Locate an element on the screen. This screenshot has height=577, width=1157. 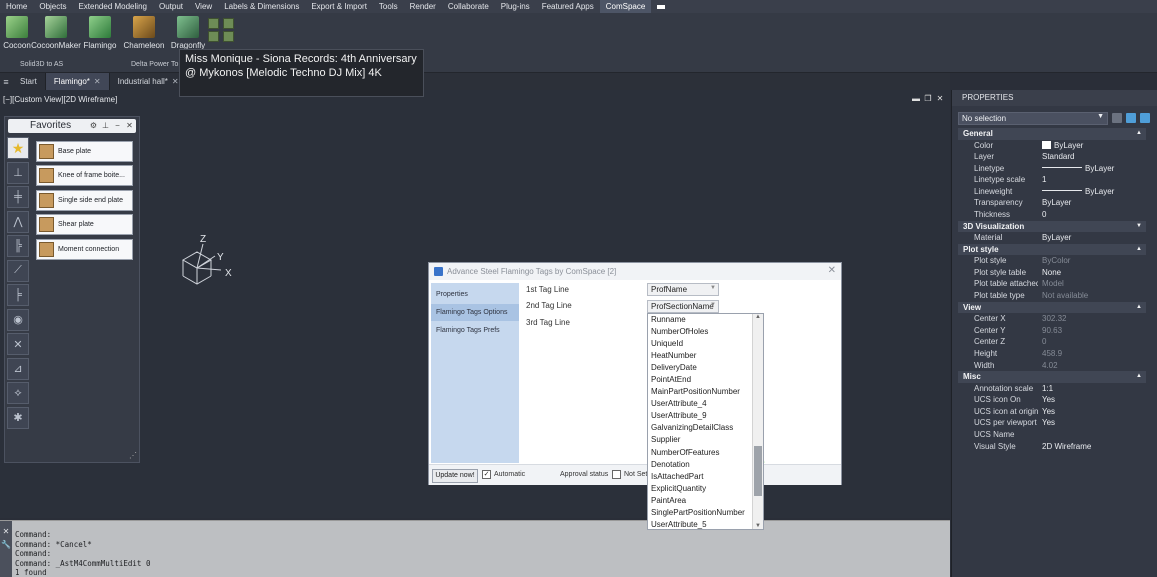
property-row: Plot style ByColor is located at coordinates (1052, 261).